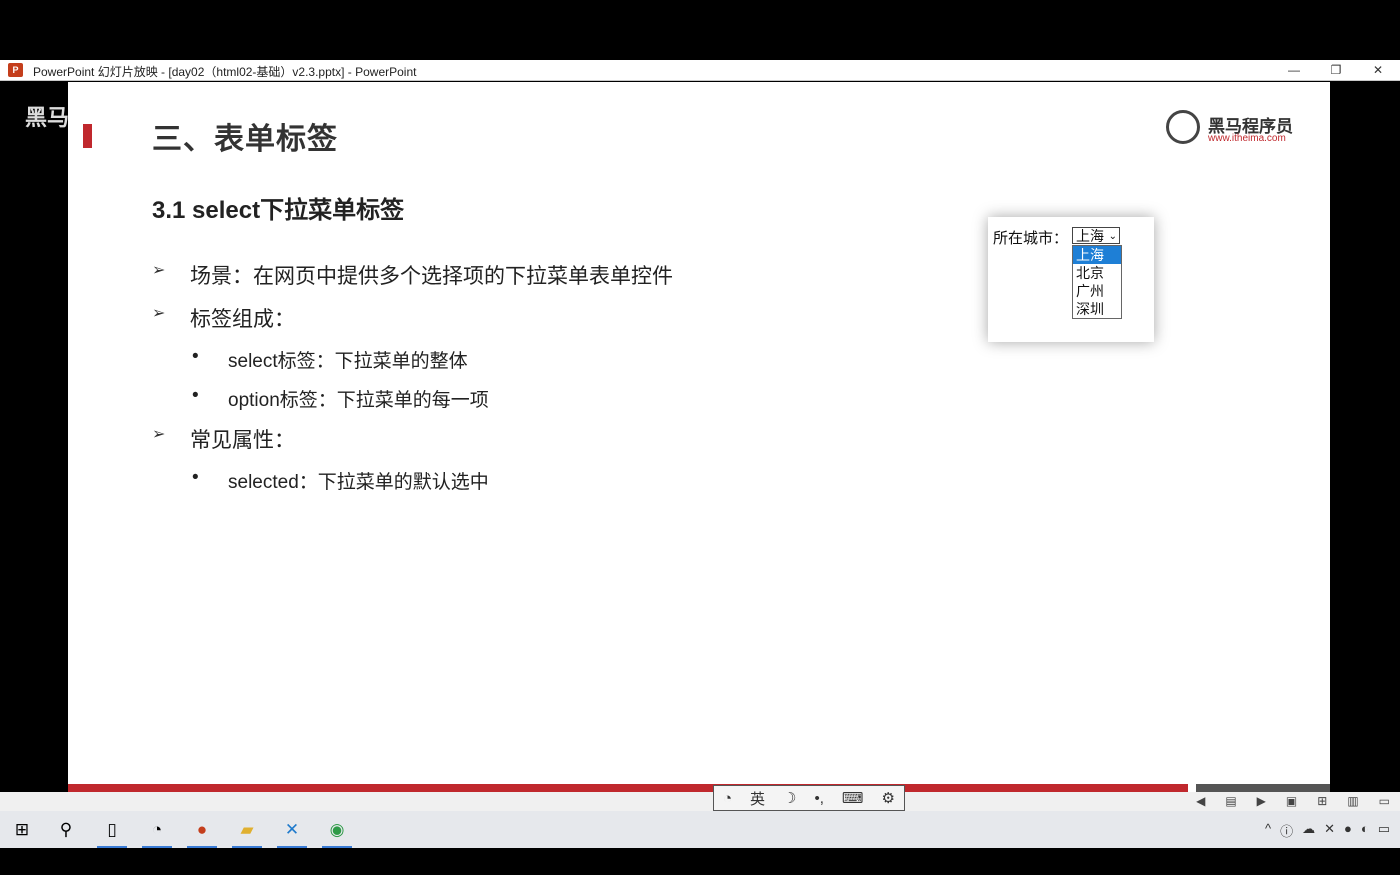 The width and height of the screenshot is (1400, 875). I want to click on notification-icon: ▭, so click(1384, 830).